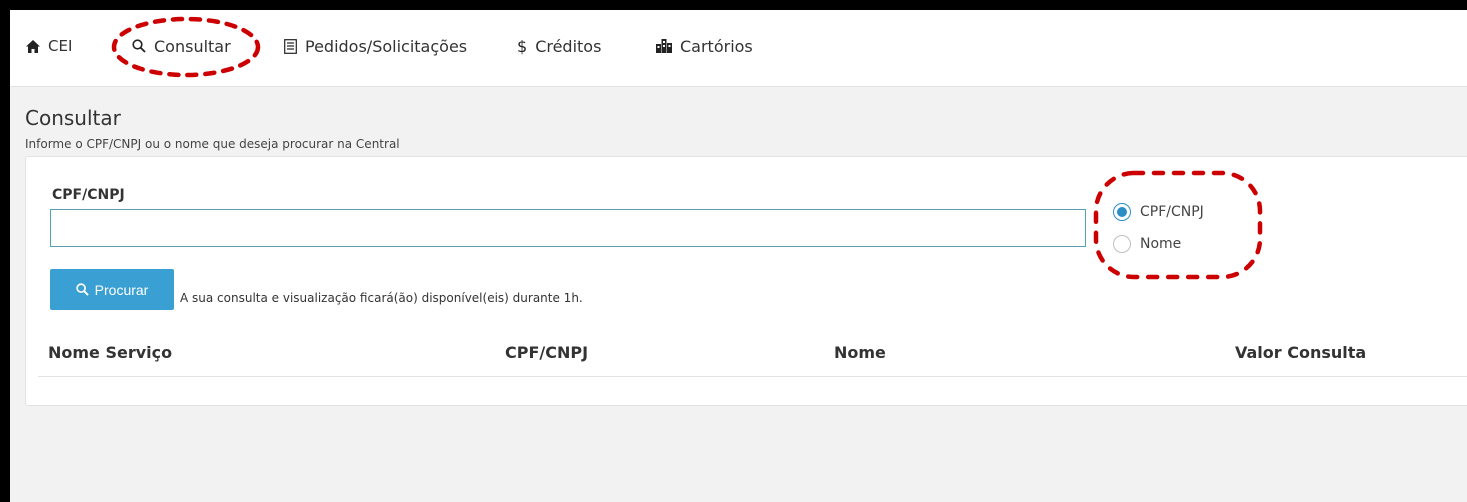 The image size is (1467, 502). I want to click on document-list-icon, so click(290, 46).